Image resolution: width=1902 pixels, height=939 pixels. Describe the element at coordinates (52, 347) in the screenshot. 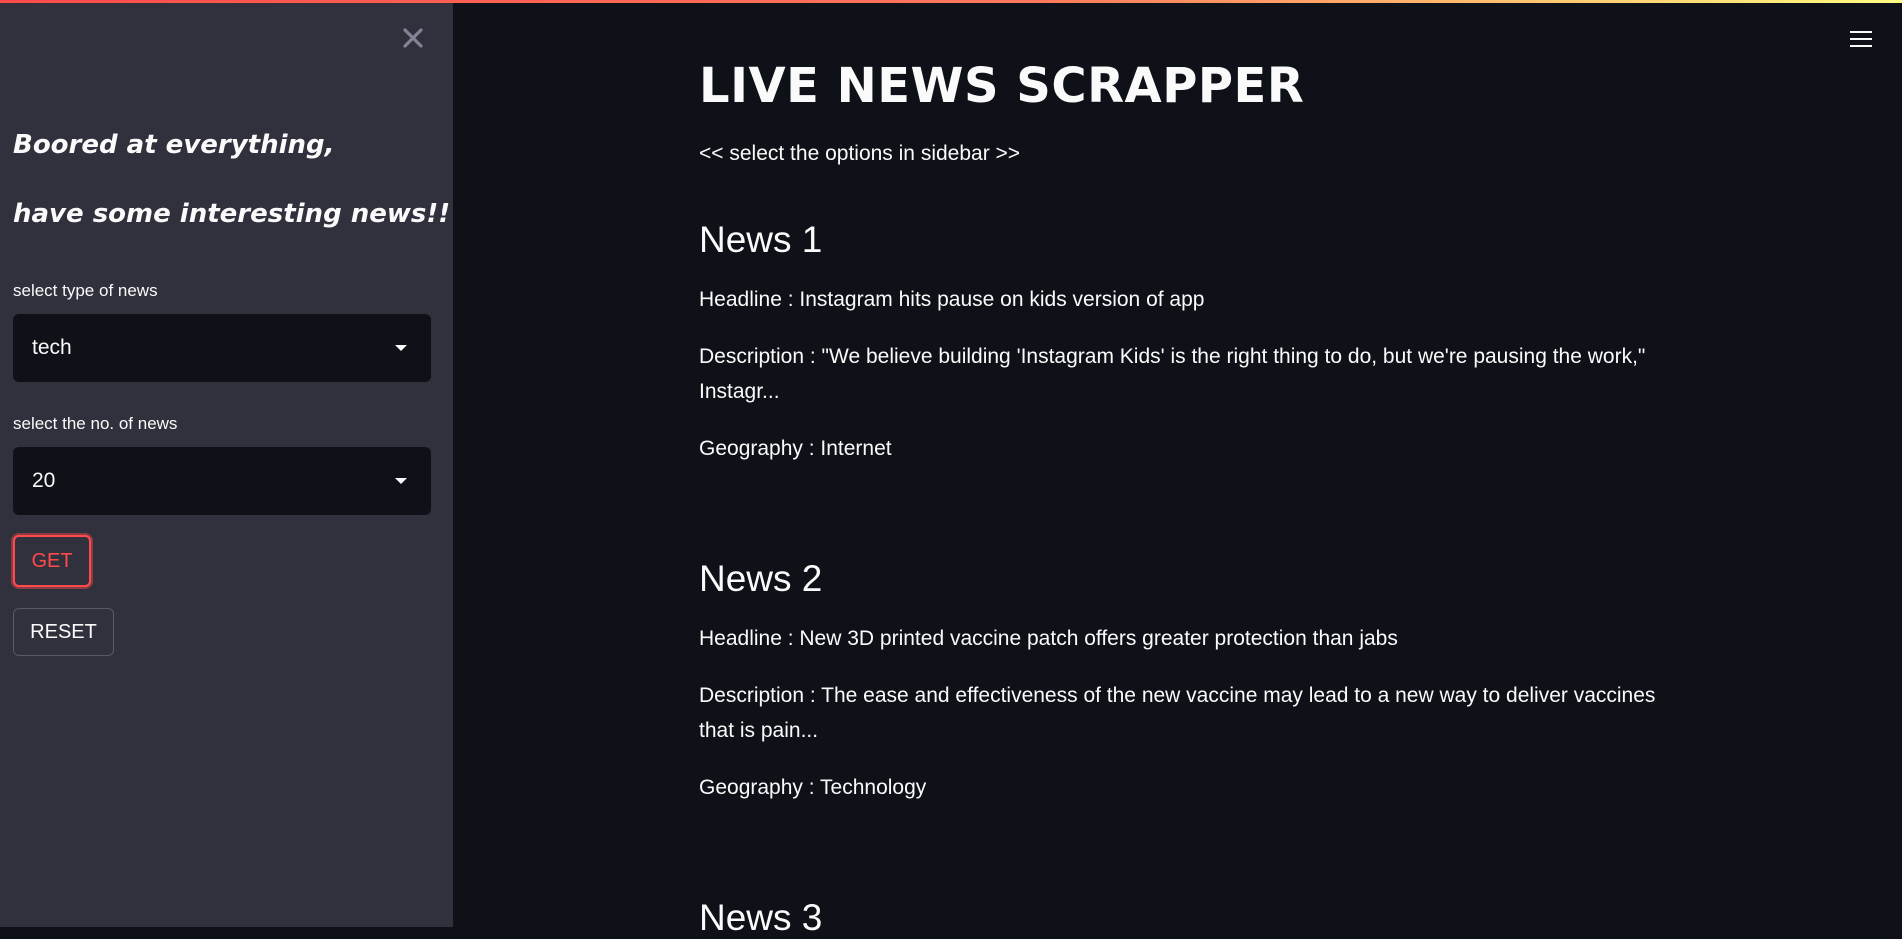

I see `news-type-value: tech` at that location.